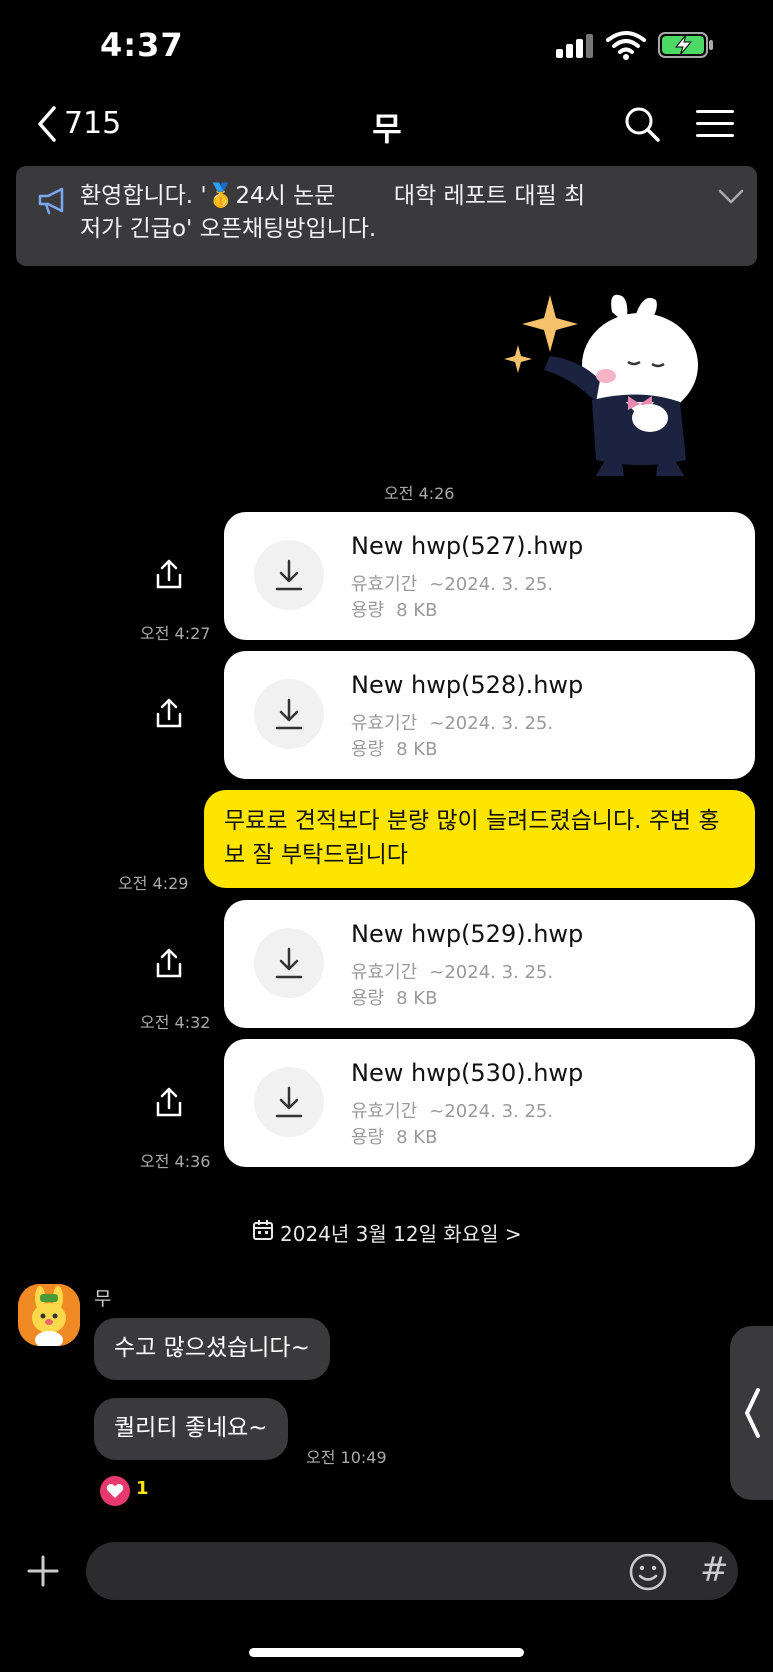  I want to click on heart-reaction-button, so click(115, 1491).